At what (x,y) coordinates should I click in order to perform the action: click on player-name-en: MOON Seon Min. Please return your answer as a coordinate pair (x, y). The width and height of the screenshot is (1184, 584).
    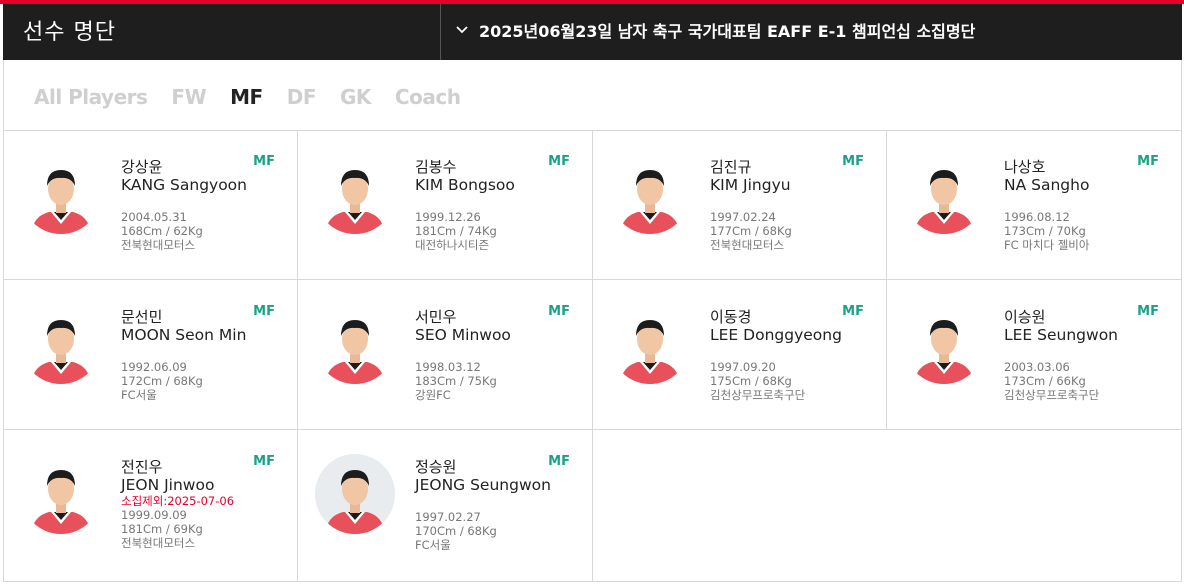
    Looking at the image, I should click on (183, 335).